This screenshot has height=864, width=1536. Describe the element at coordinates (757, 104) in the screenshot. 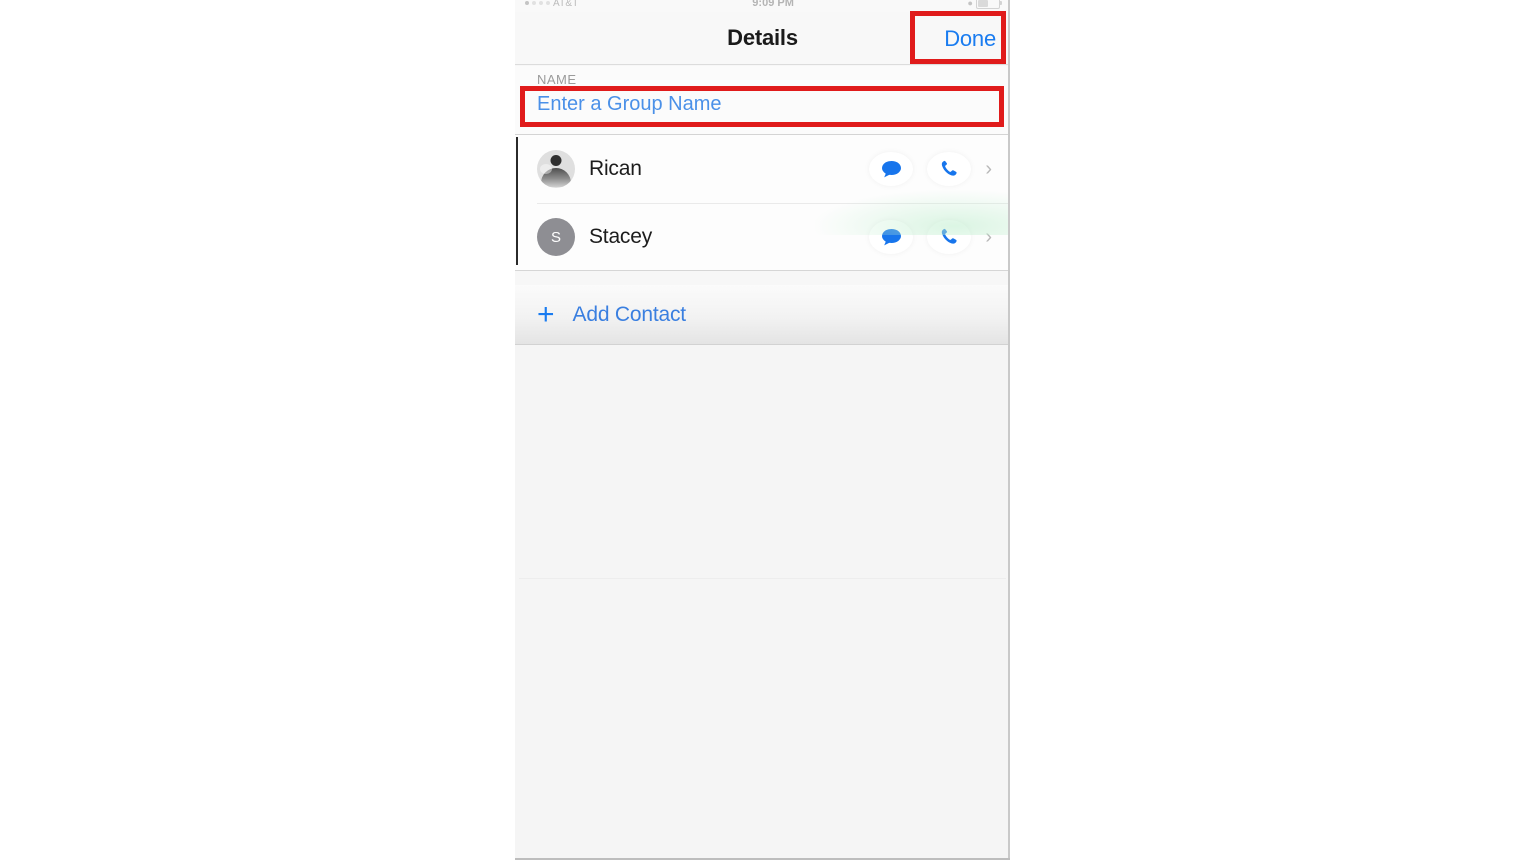

I see `group-name-input` at that location.